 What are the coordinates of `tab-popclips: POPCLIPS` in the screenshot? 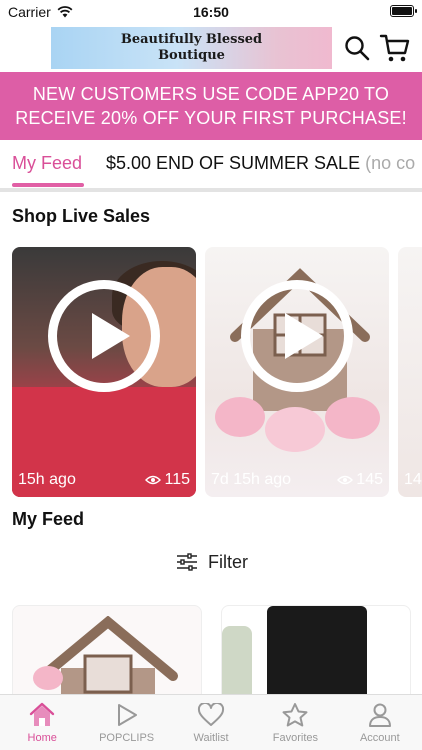 It's located at (126, 722).